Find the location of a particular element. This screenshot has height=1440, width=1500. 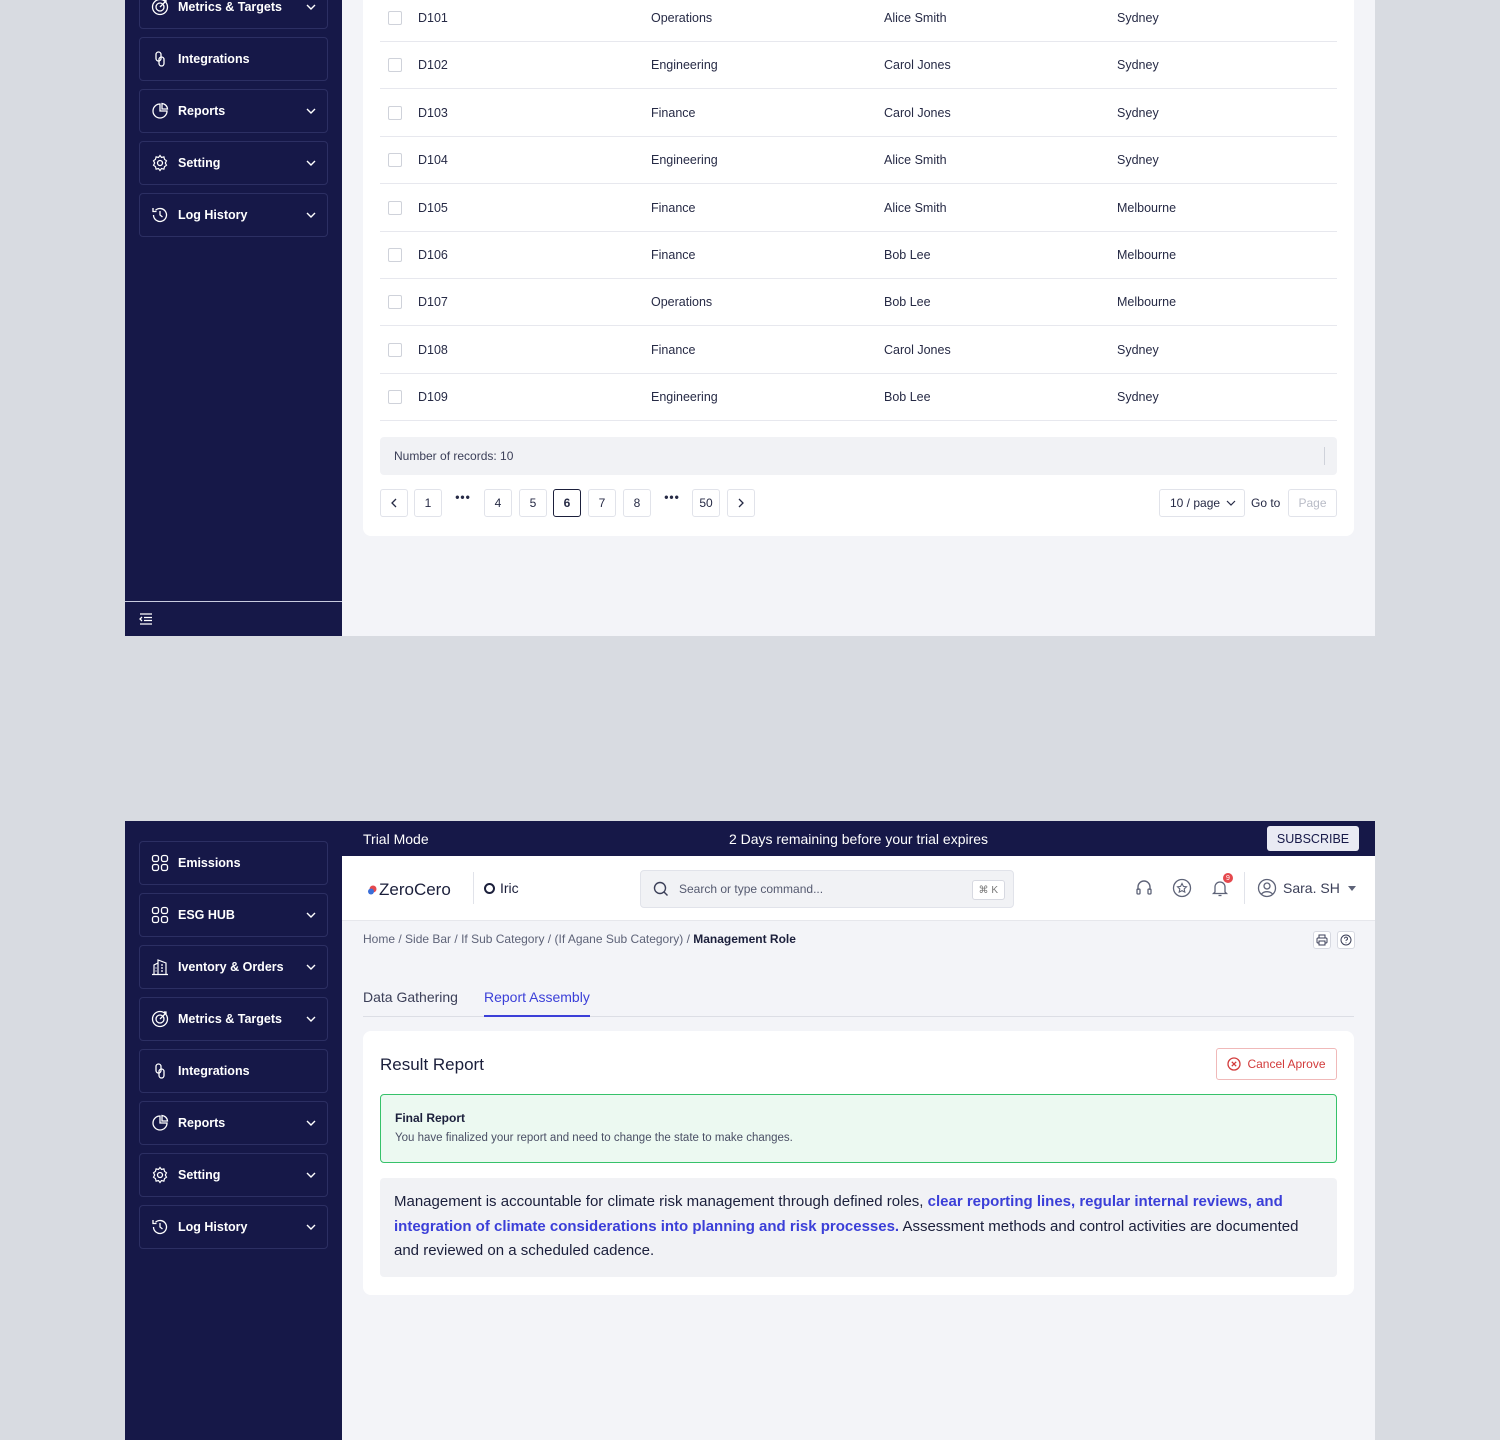

search-shortcut: ⌘ K is located at coordinates (988, 890).